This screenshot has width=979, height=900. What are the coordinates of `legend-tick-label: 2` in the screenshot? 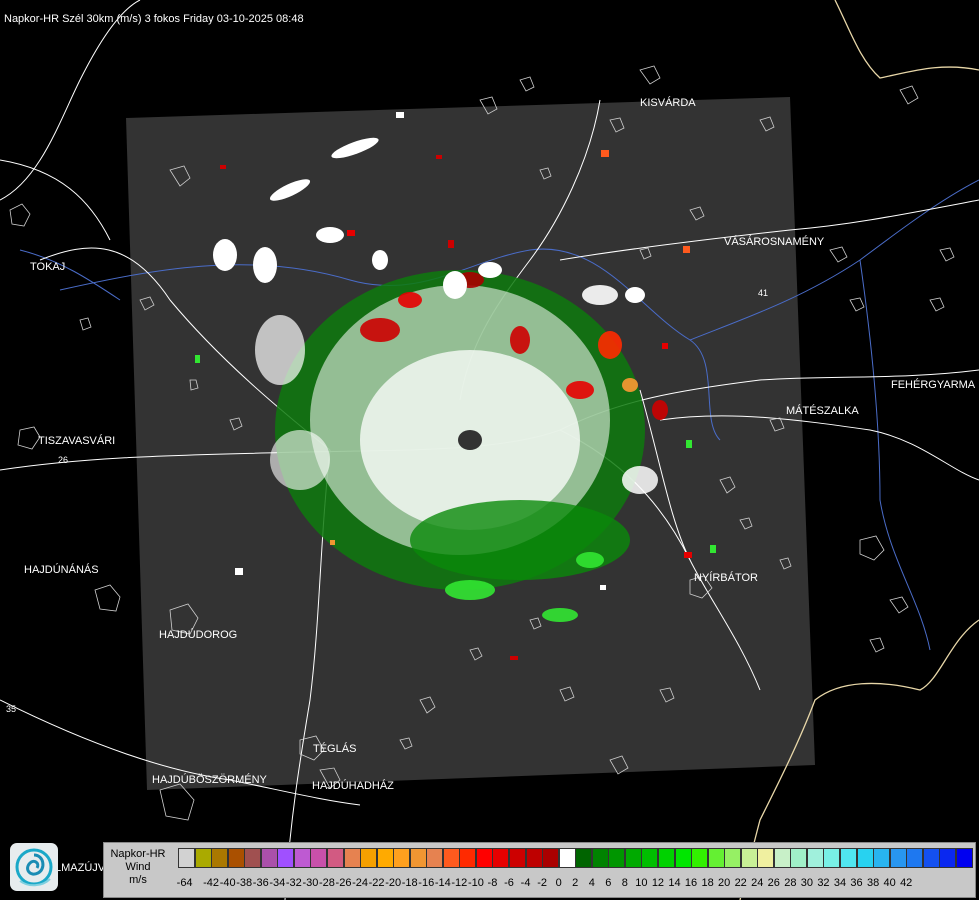 It's located at (575, 883).